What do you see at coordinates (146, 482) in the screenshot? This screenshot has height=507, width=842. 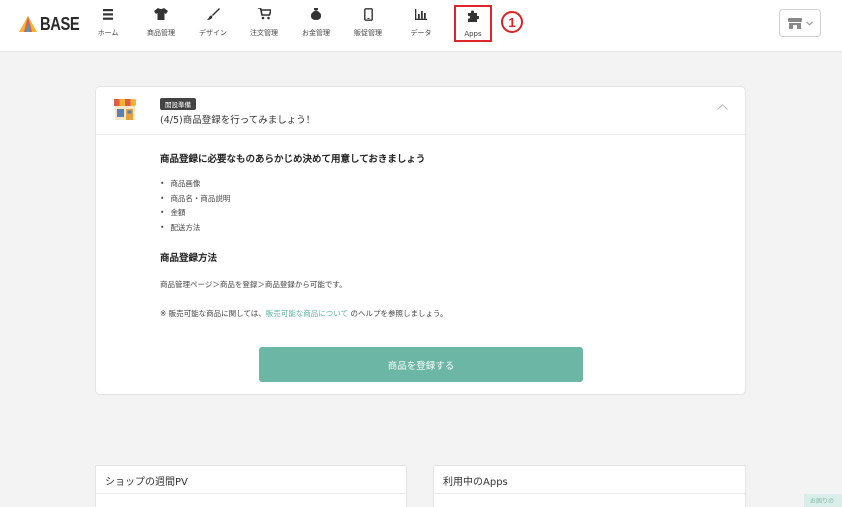 I see `panel-title: ショップの週間PV` at bounding box center [146, 482].